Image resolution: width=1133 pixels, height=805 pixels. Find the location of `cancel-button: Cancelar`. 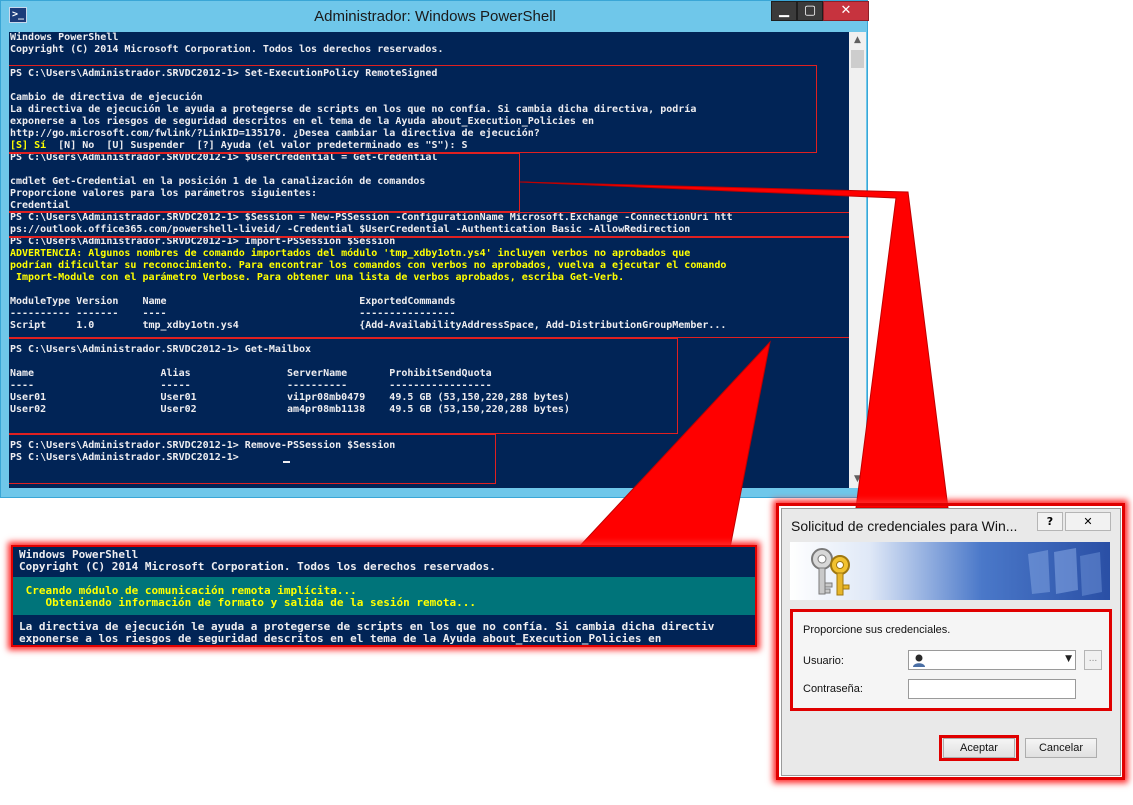

cancel-button: Cancelar is located at coordinates (1061, 748).